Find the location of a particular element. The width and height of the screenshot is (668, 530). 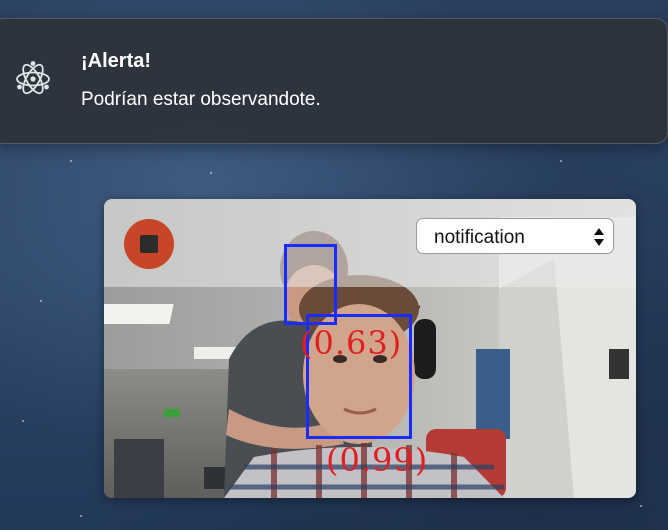

electron-atom-icon is located at coordinates (33, 79).